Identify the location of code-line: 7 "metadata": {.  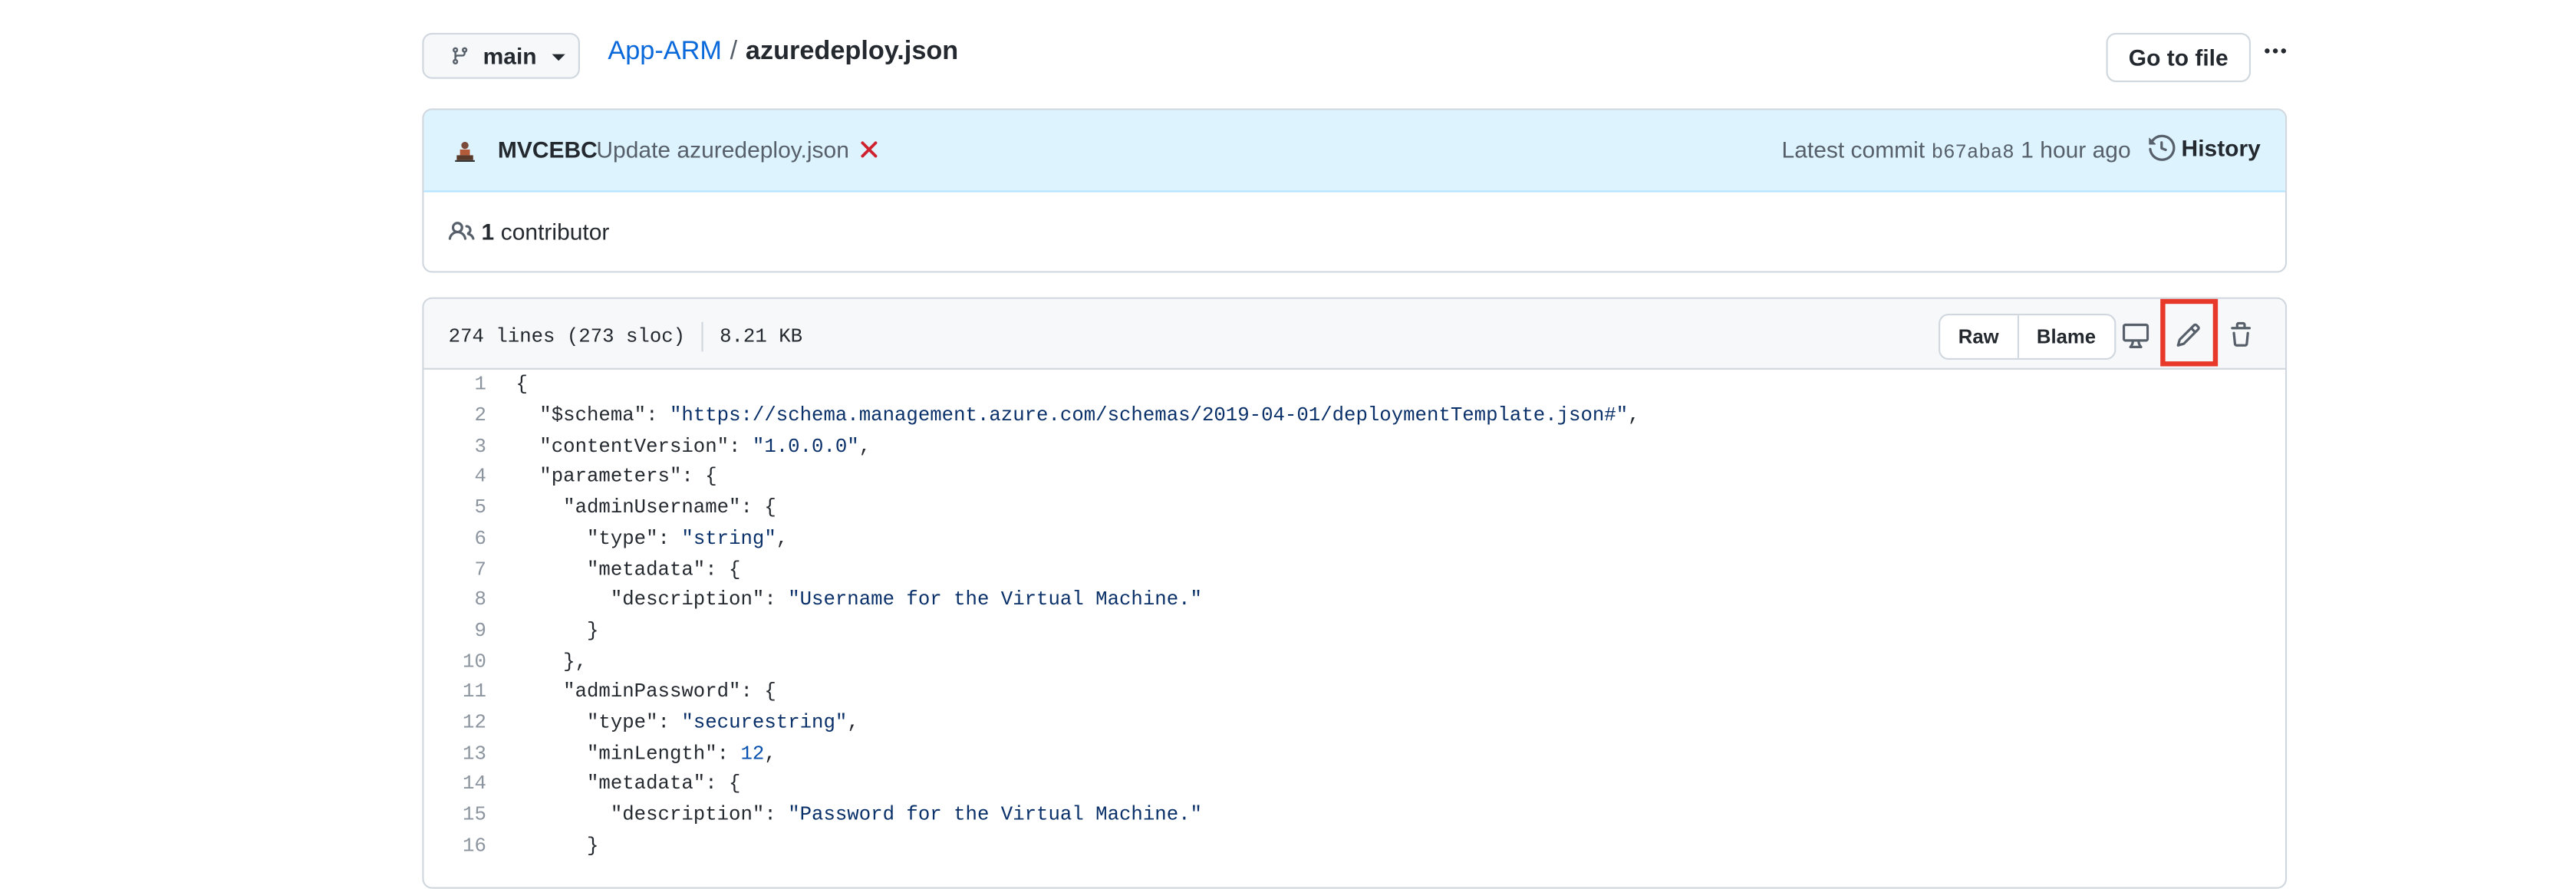
(582, 569).